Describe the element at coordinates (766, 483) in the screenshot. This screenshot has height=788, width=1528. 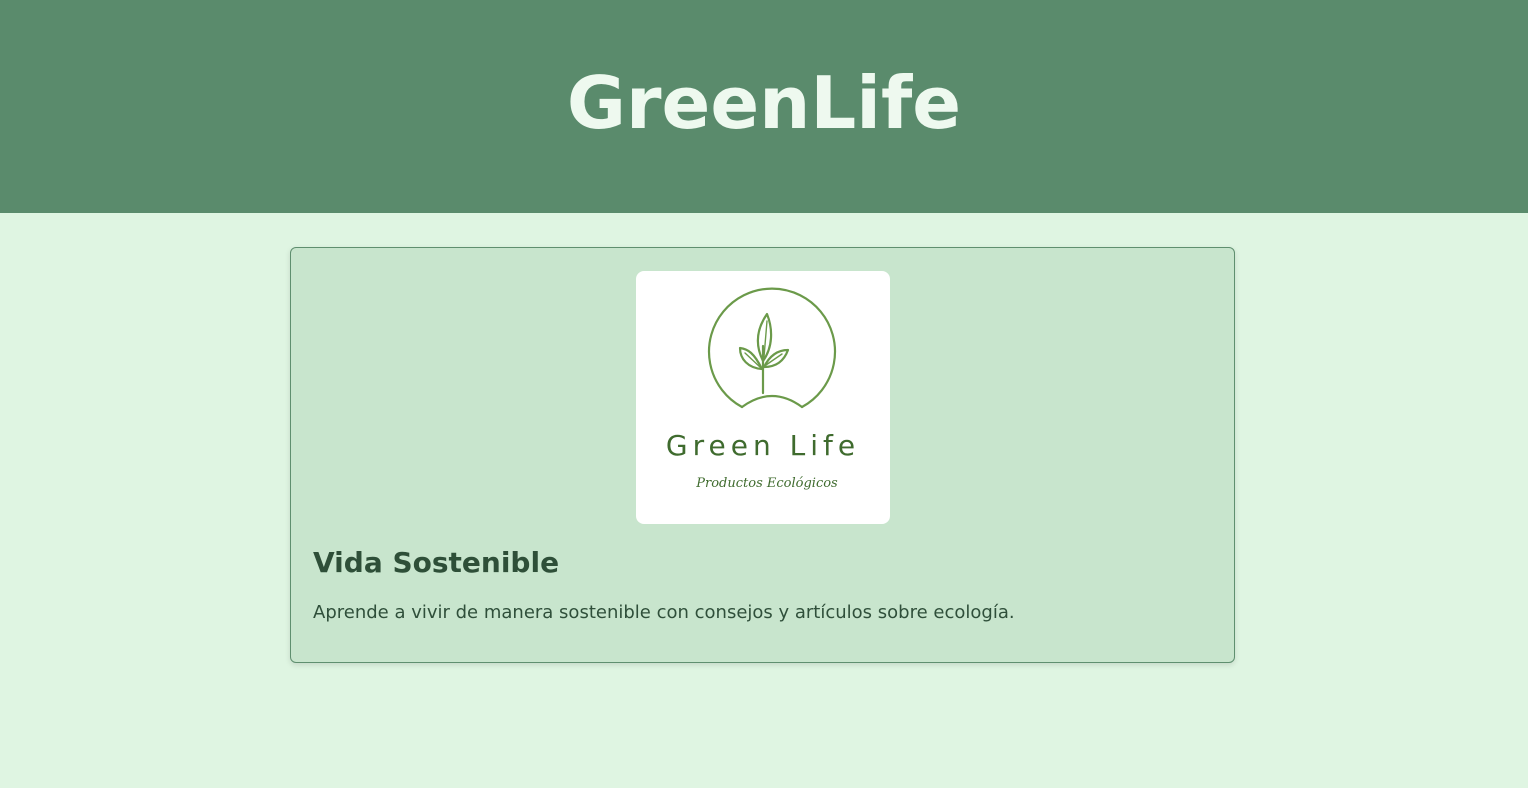
I see `logo-tagline: Productos Ecológicos` at that location.